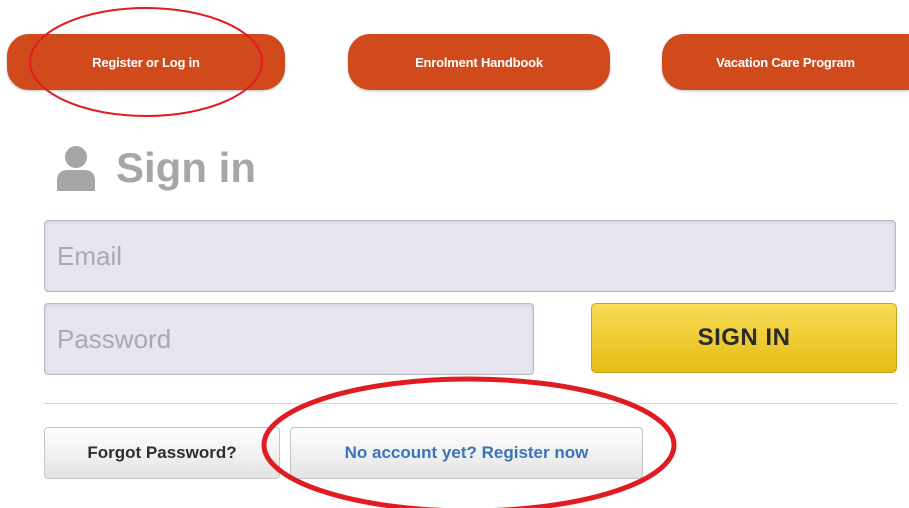 Image resolution: width=909 pixels, height=508 pixels. Describe the element at coordinates (470, 256) in the screenshot. I see `email-field` at that location.